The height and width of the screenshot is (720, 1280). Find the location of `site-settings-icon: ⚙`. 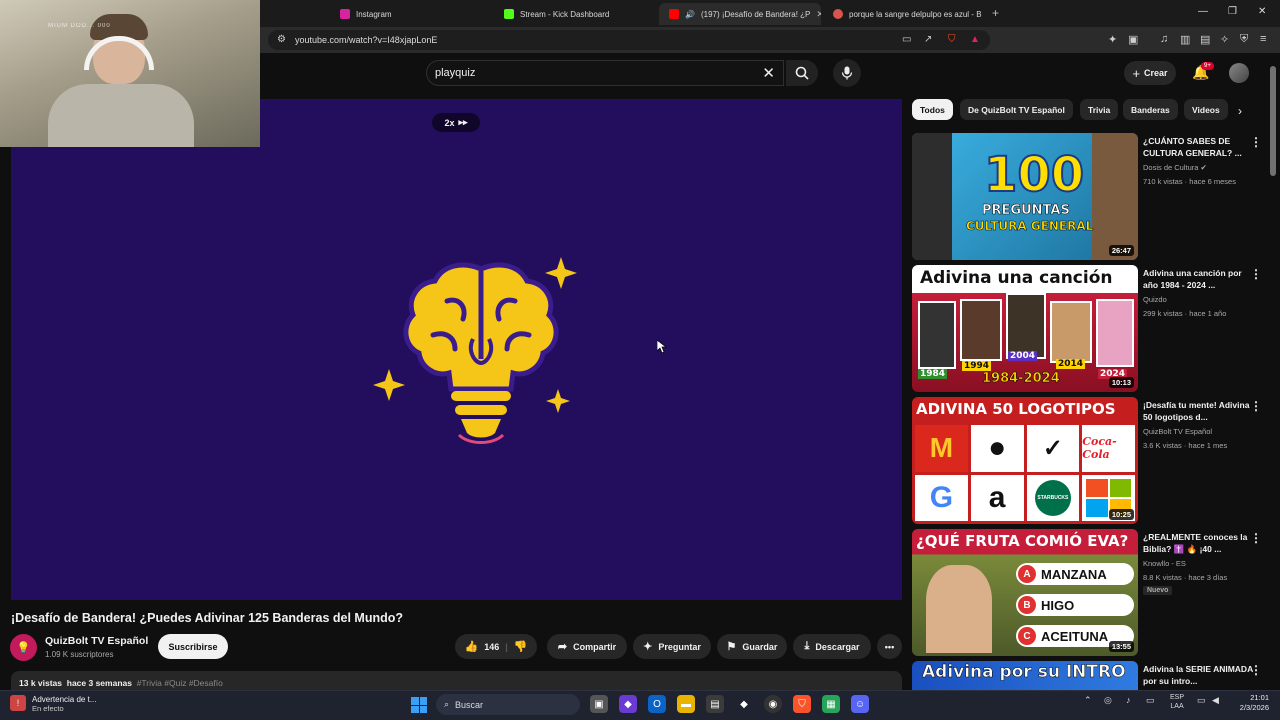

site-settings-icon: ⚙ is located at coordinates (281, 39).